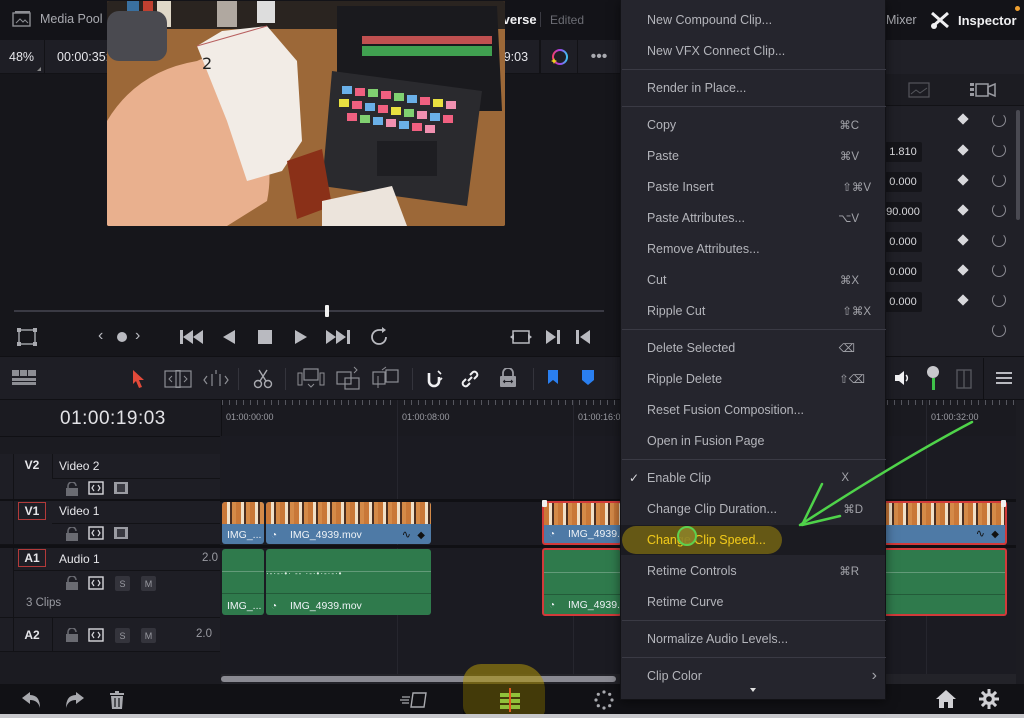 The height and width of the screenshot is (718, 1024). What do you see at coordinates (599, 57) in the screenshot?
I see `more-options-button: •••` at bounding box center [599, 57].